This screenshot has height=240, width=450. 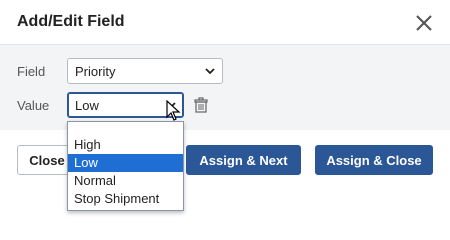 I want to click on value-dropdown-list: High Low Normal Stop Shipment, so click(x=125, y=166).